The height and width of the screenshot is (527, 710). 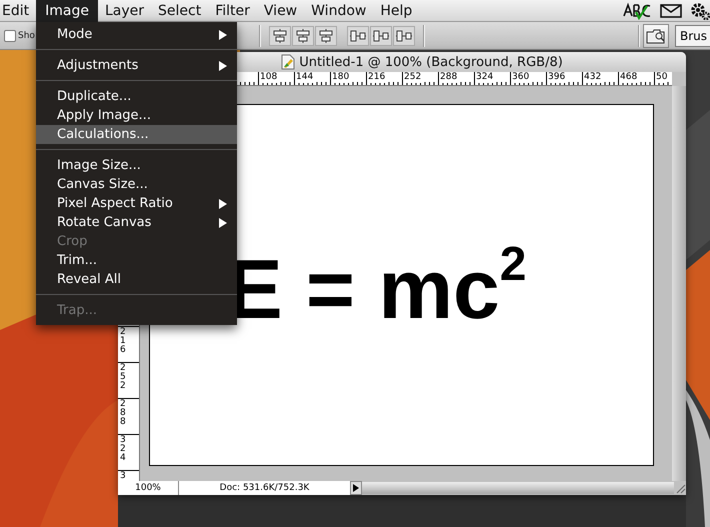 I want to click on checkbox, so click(x=10, y=36).